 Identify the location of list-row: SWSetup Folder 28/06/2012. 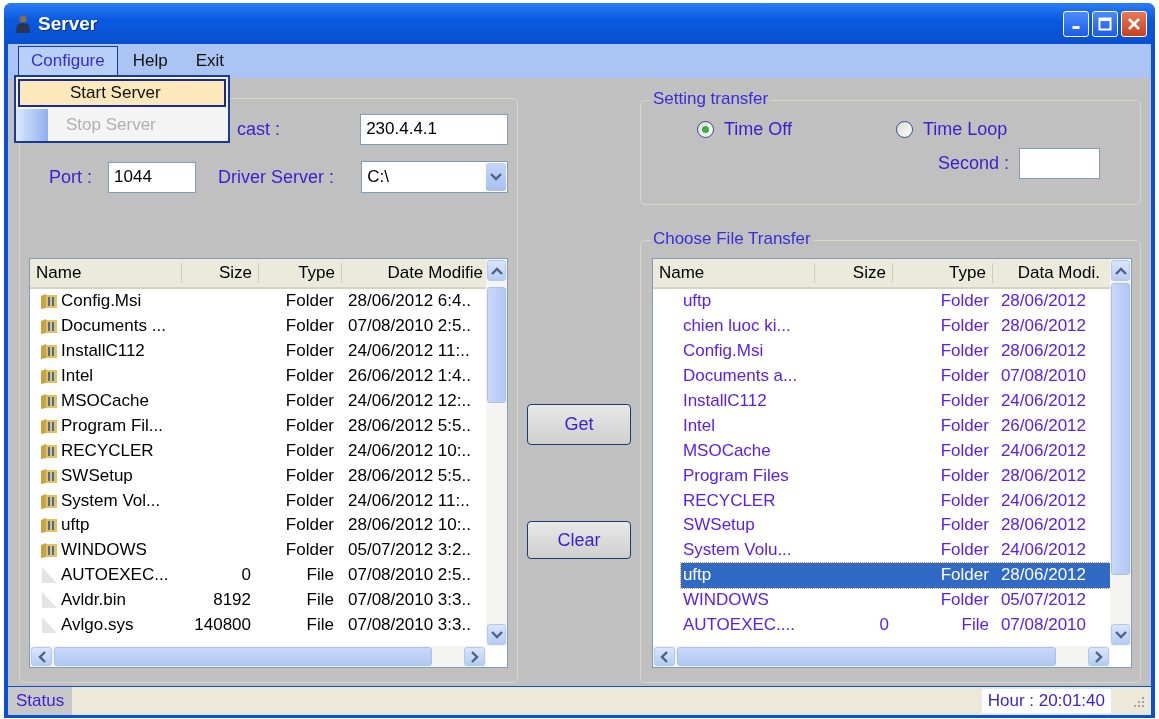
(895, 525).